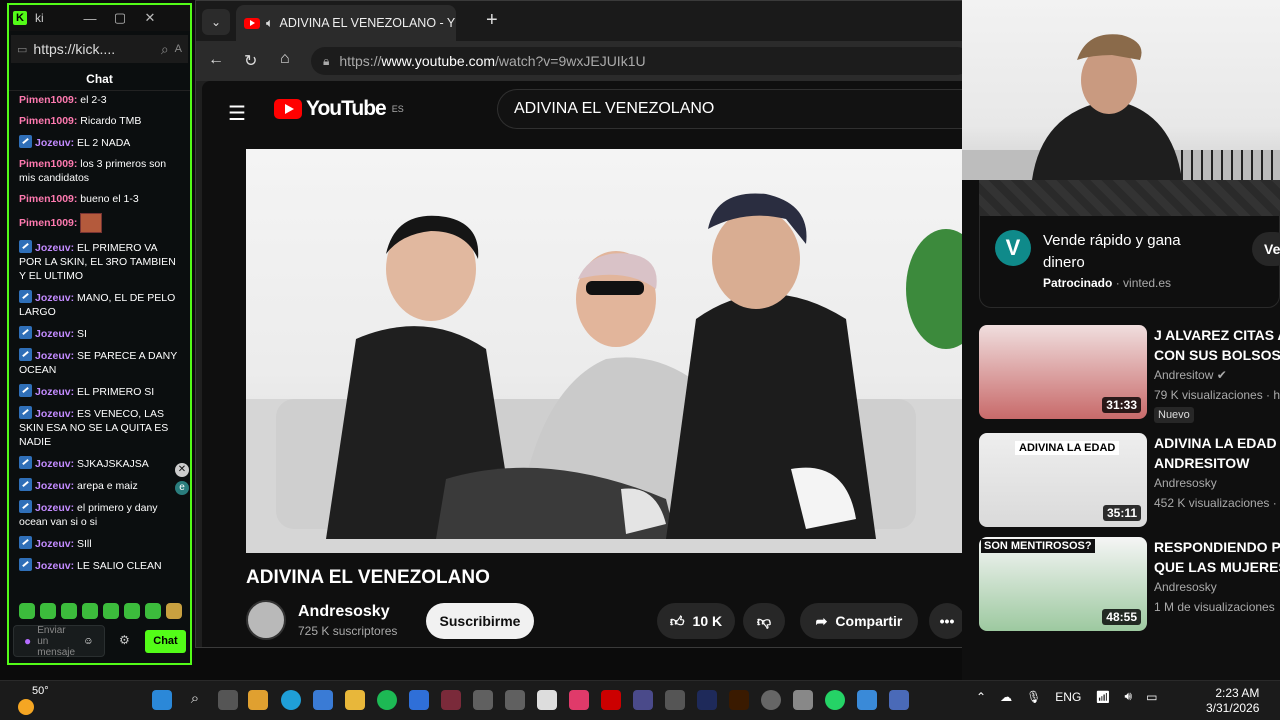 The width and height of the screenshot is (1280, 720). What do you see at coordinates (90, 18) in the screenshot?
I see `minimize-icon: —` at bounding box center [90, 18].